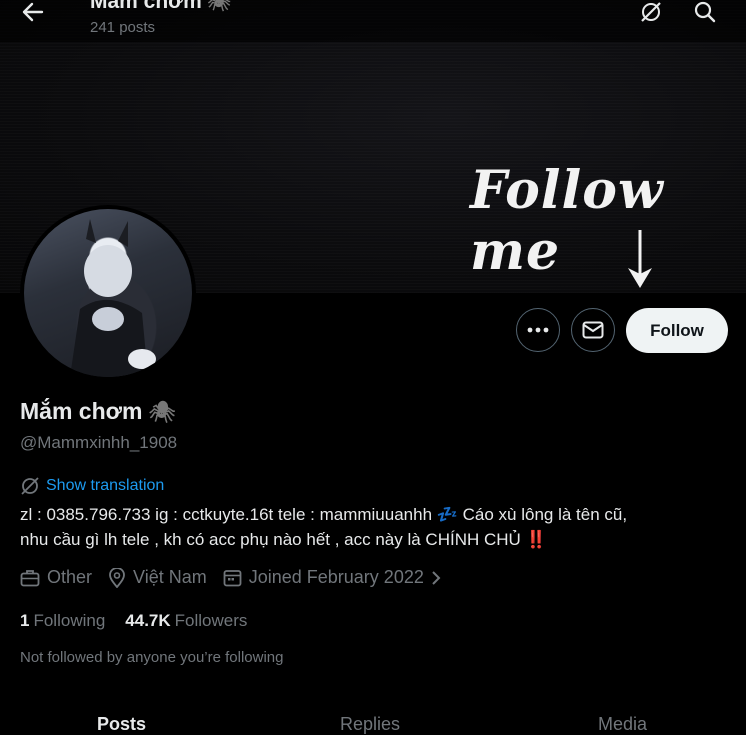 The image size is (746, 735). I want to click on profile-meta: Other Việt Nam Joined February 2022, so click(238, 577).